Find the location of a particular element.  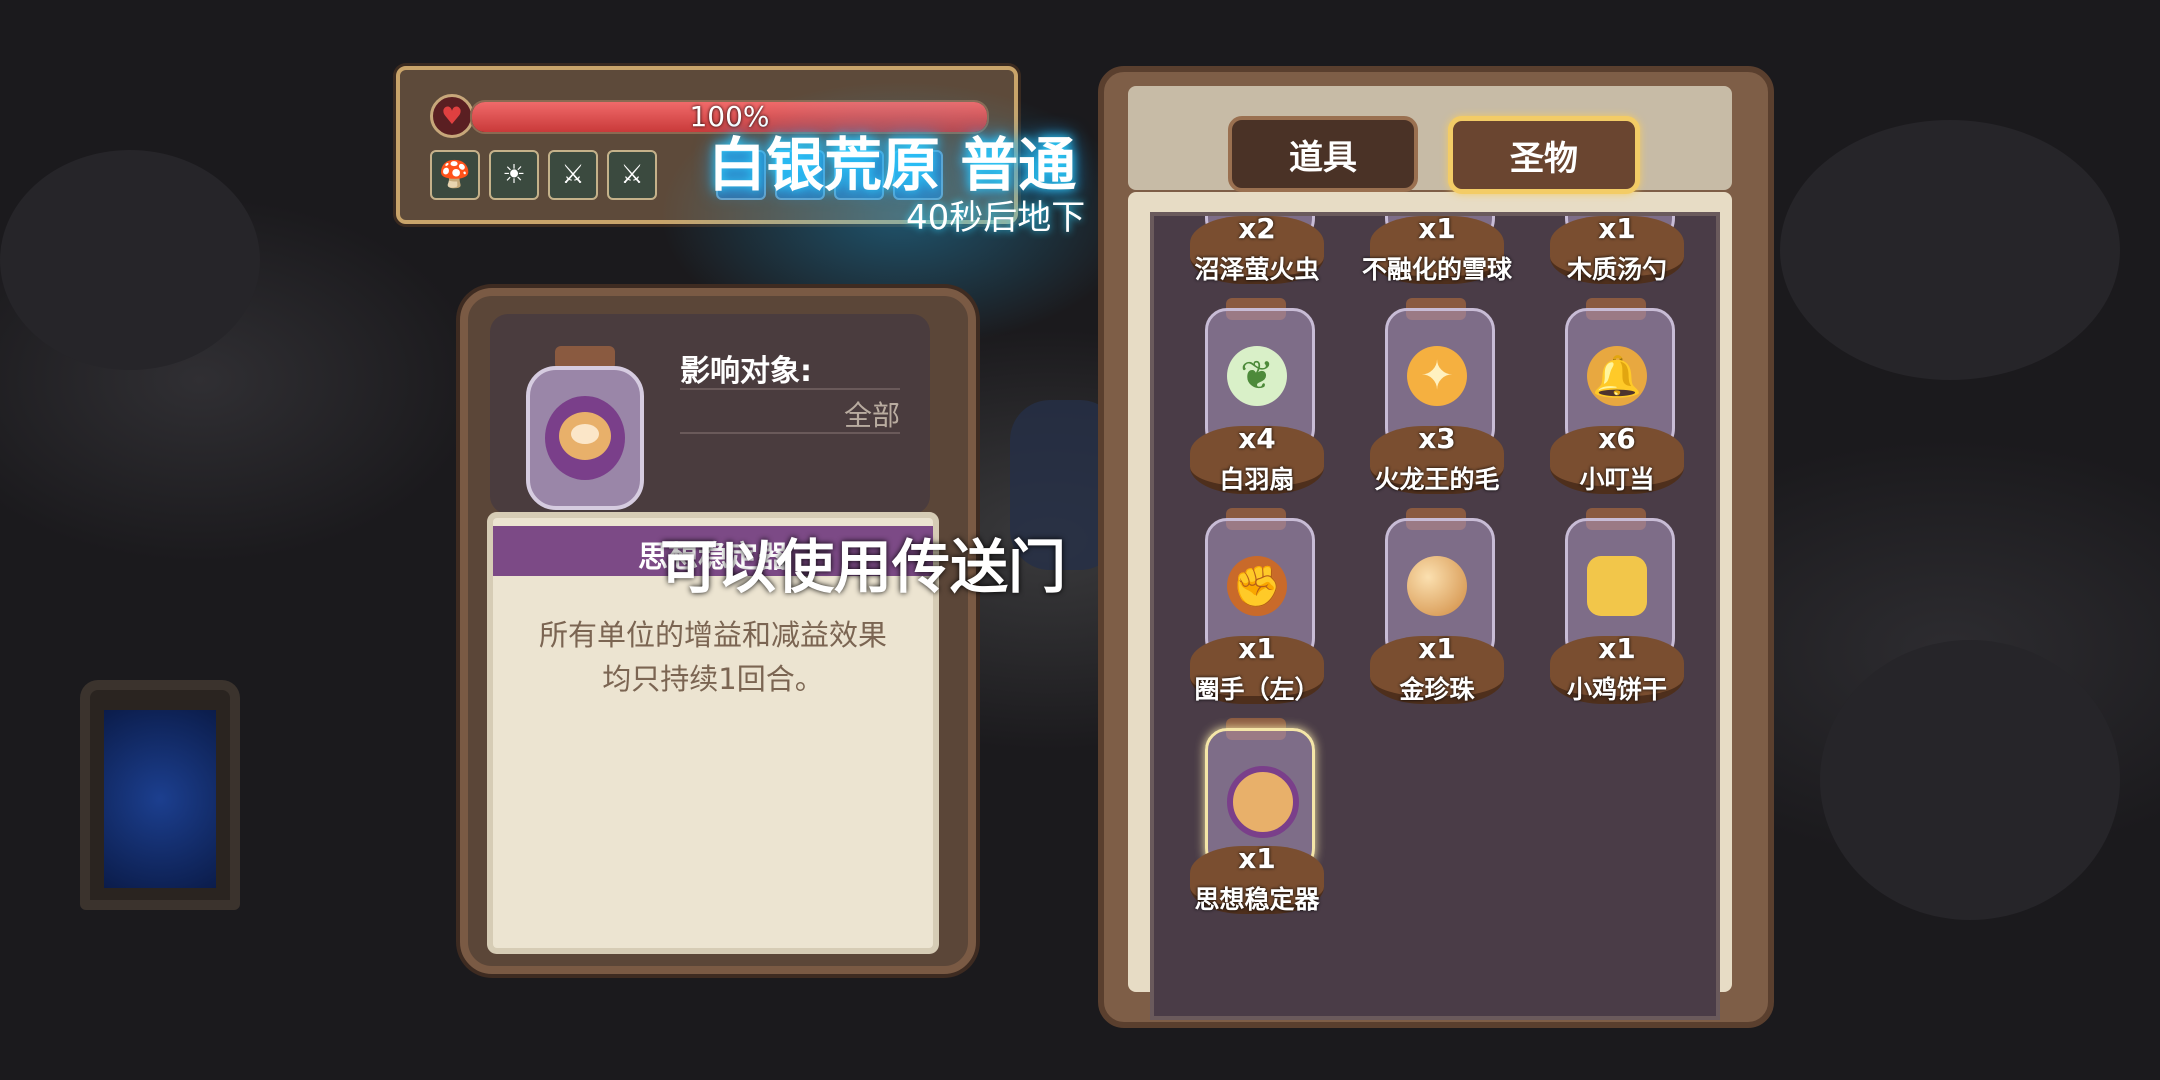

pearl-icon is located at coordinates (1437, 586).